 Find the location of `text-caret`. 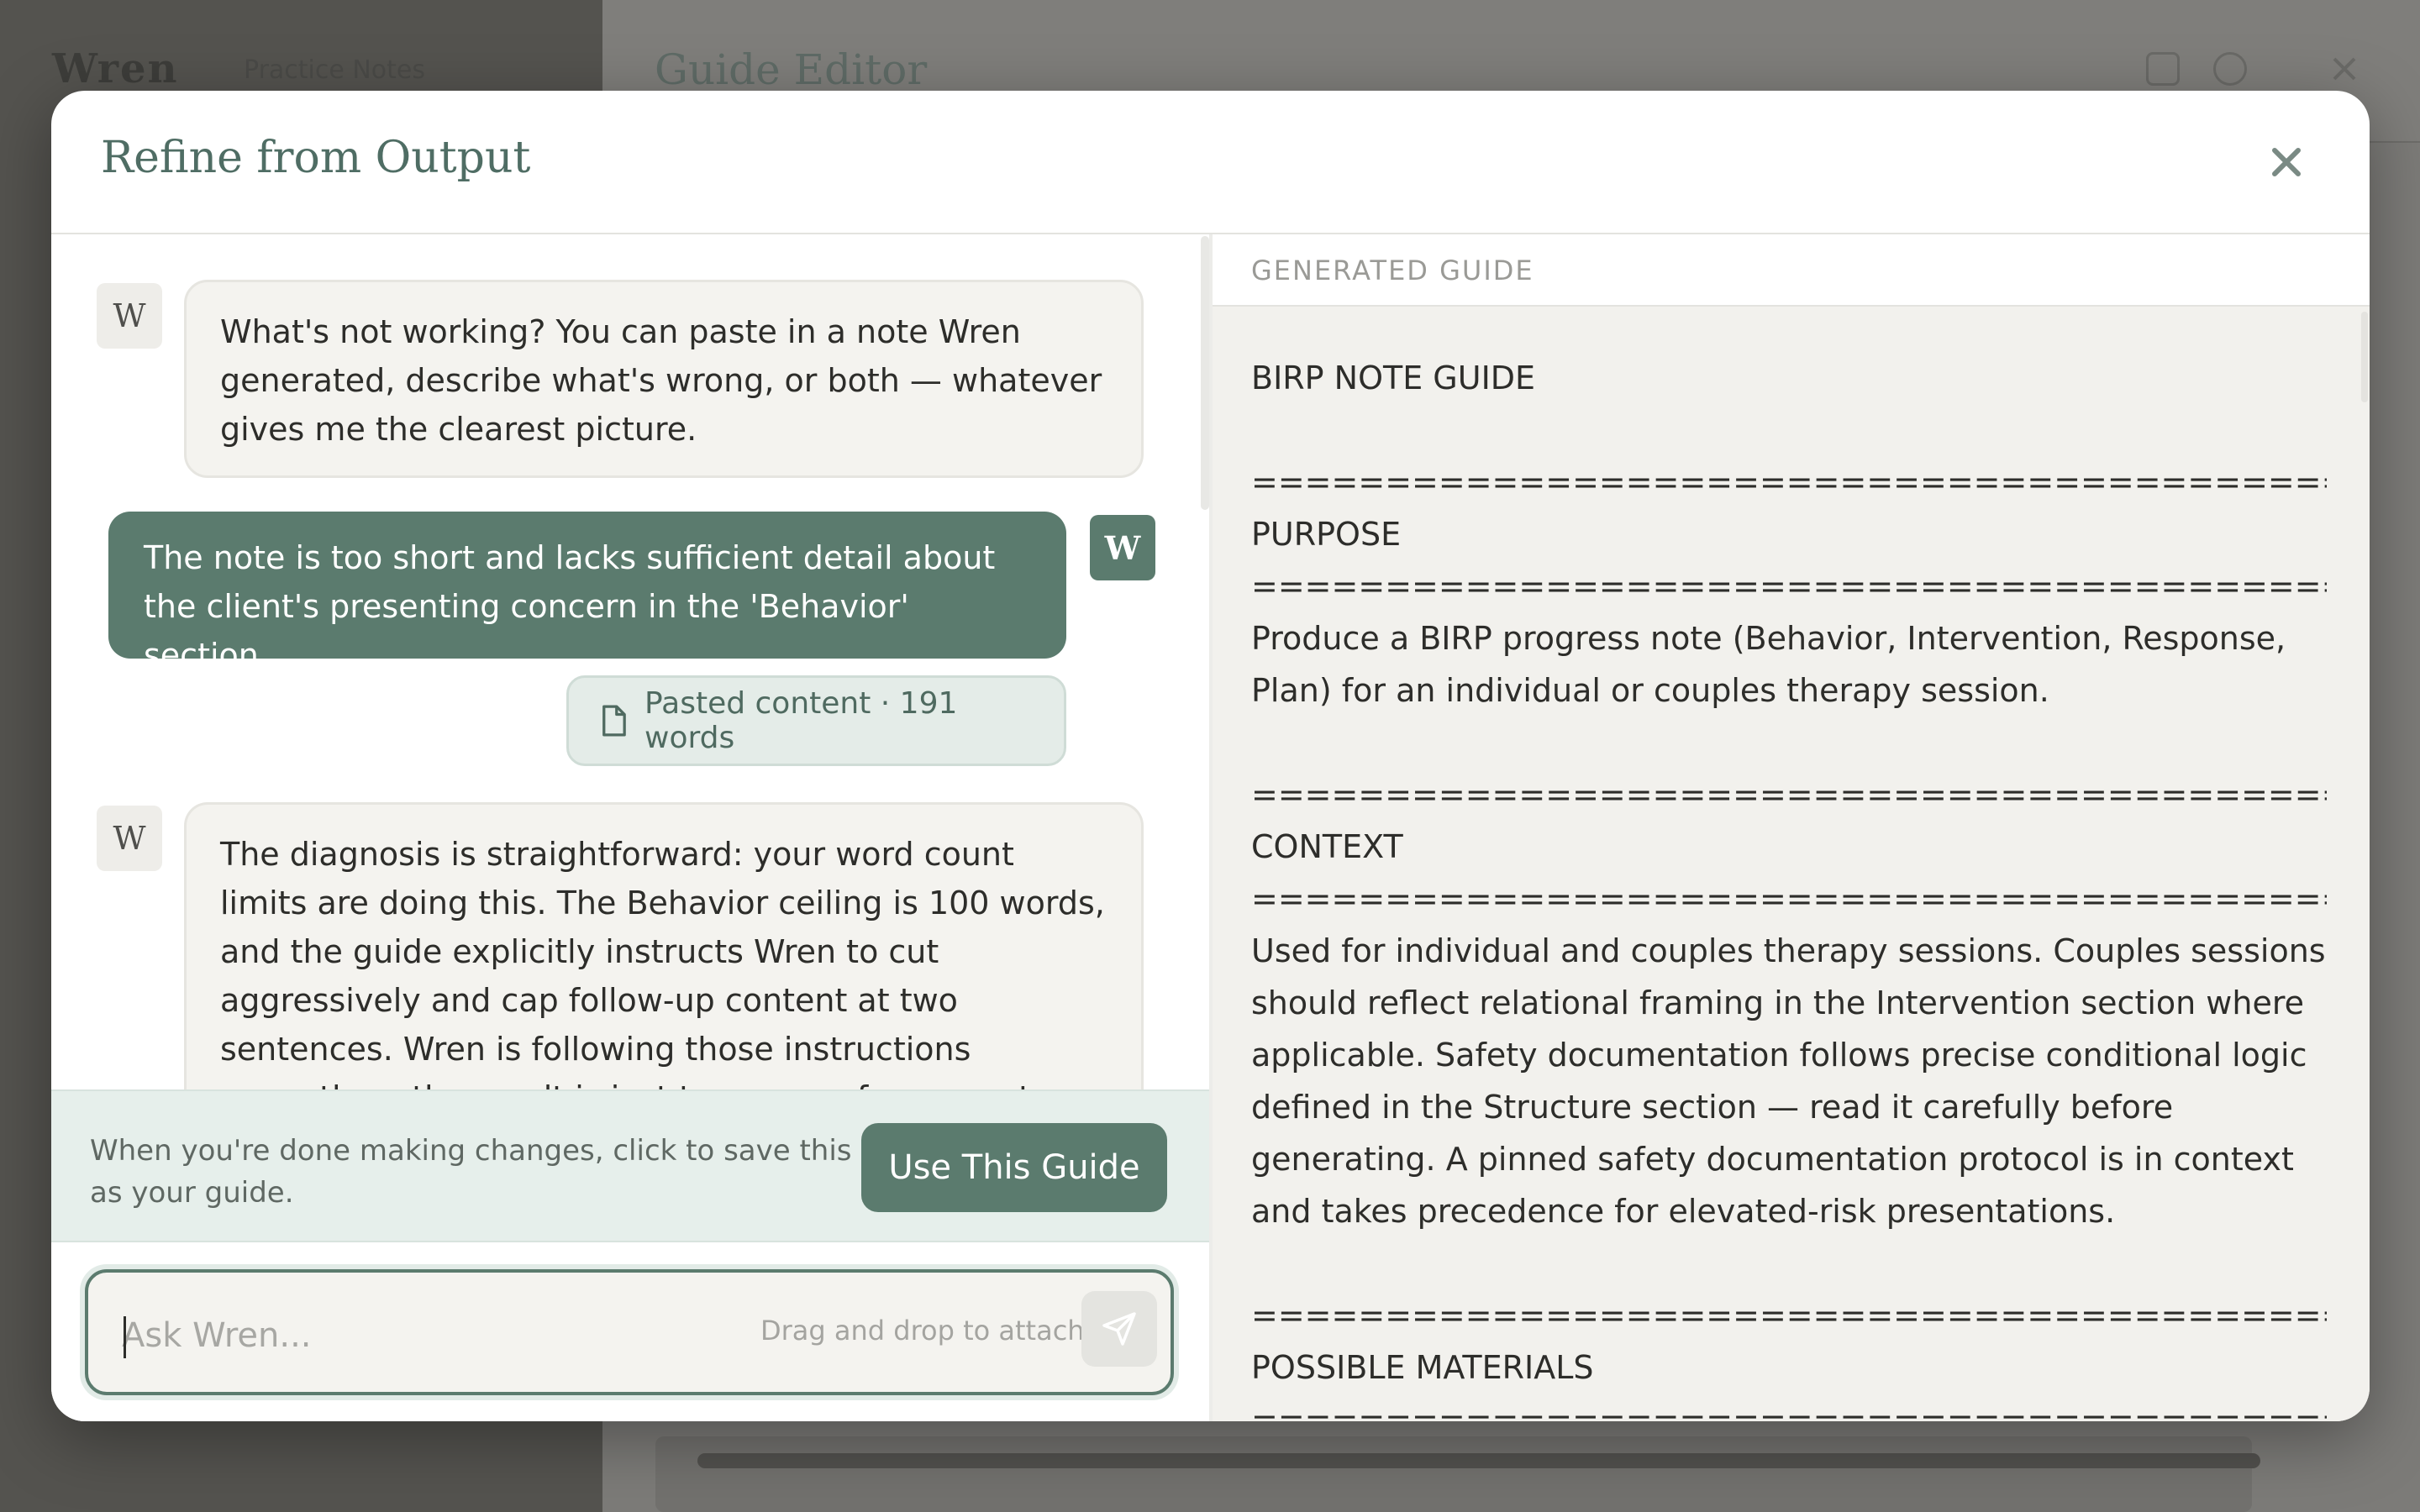

text-caret is located at coordinates (125, 1337).